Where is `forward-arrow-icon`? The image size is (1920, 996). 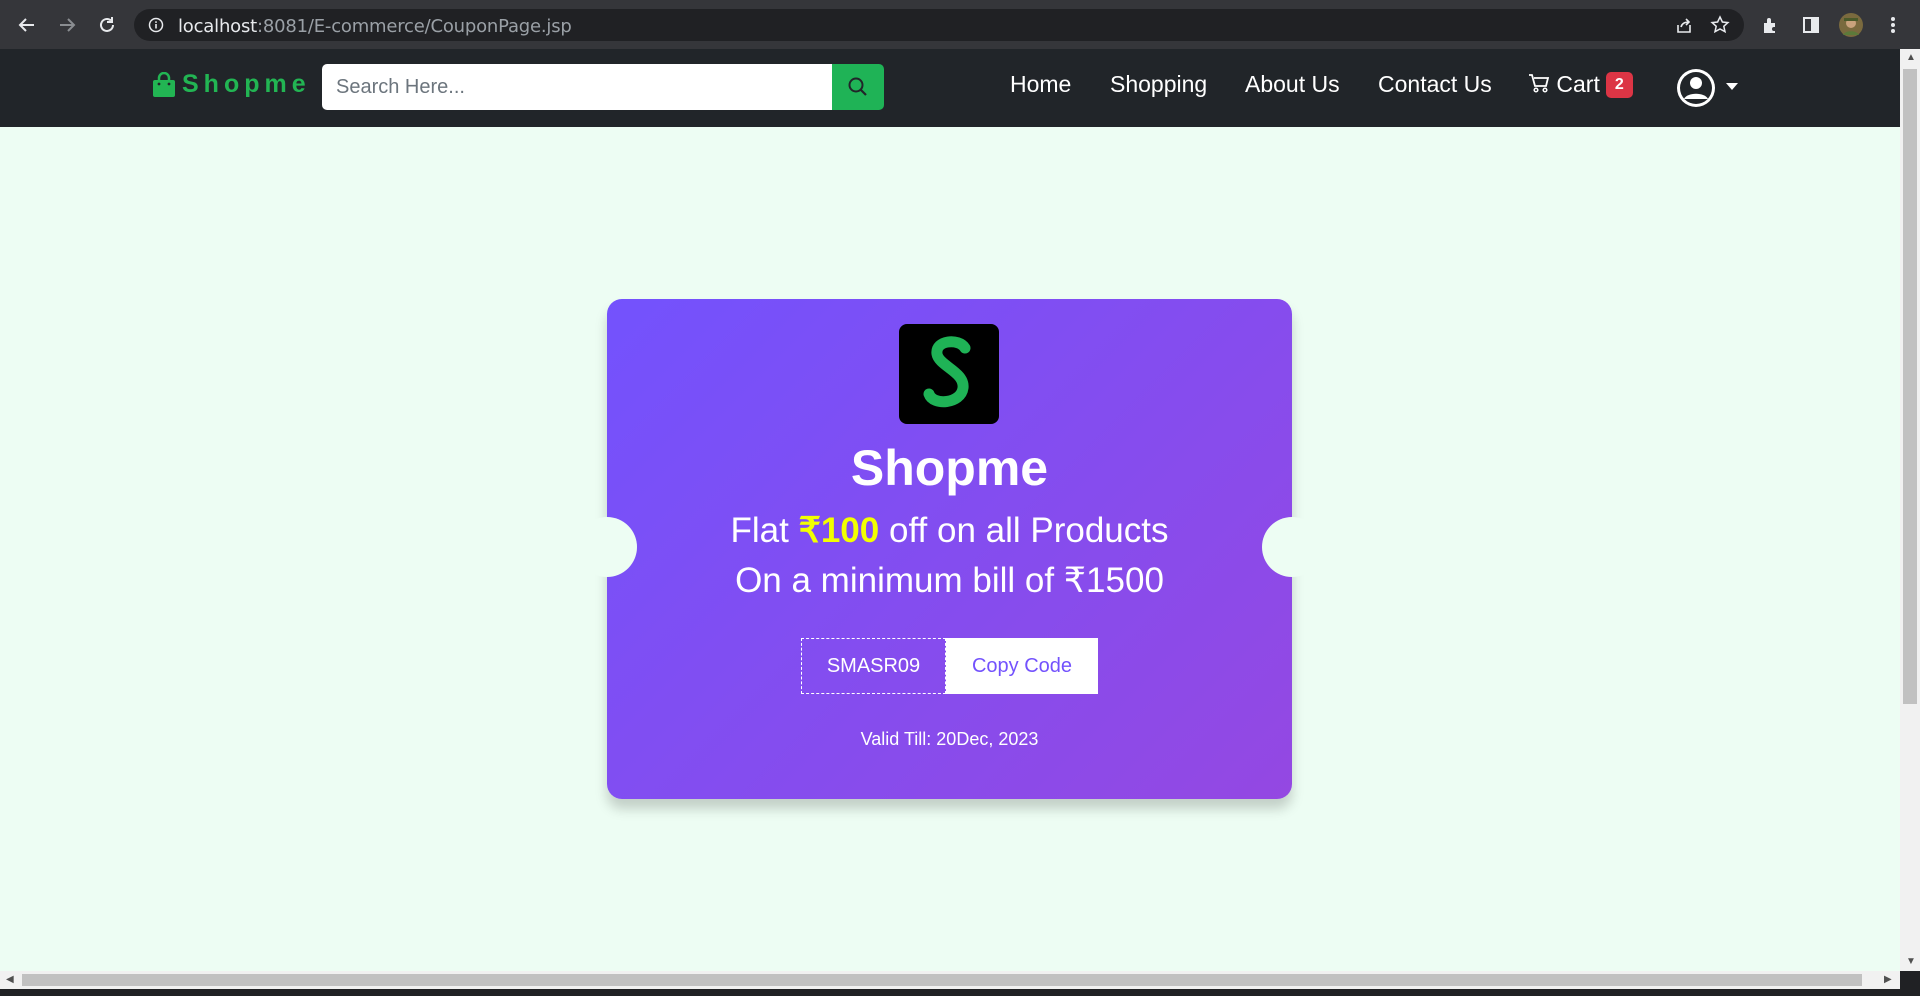
forward-arrow-icon is located at coordinates (67, 25).